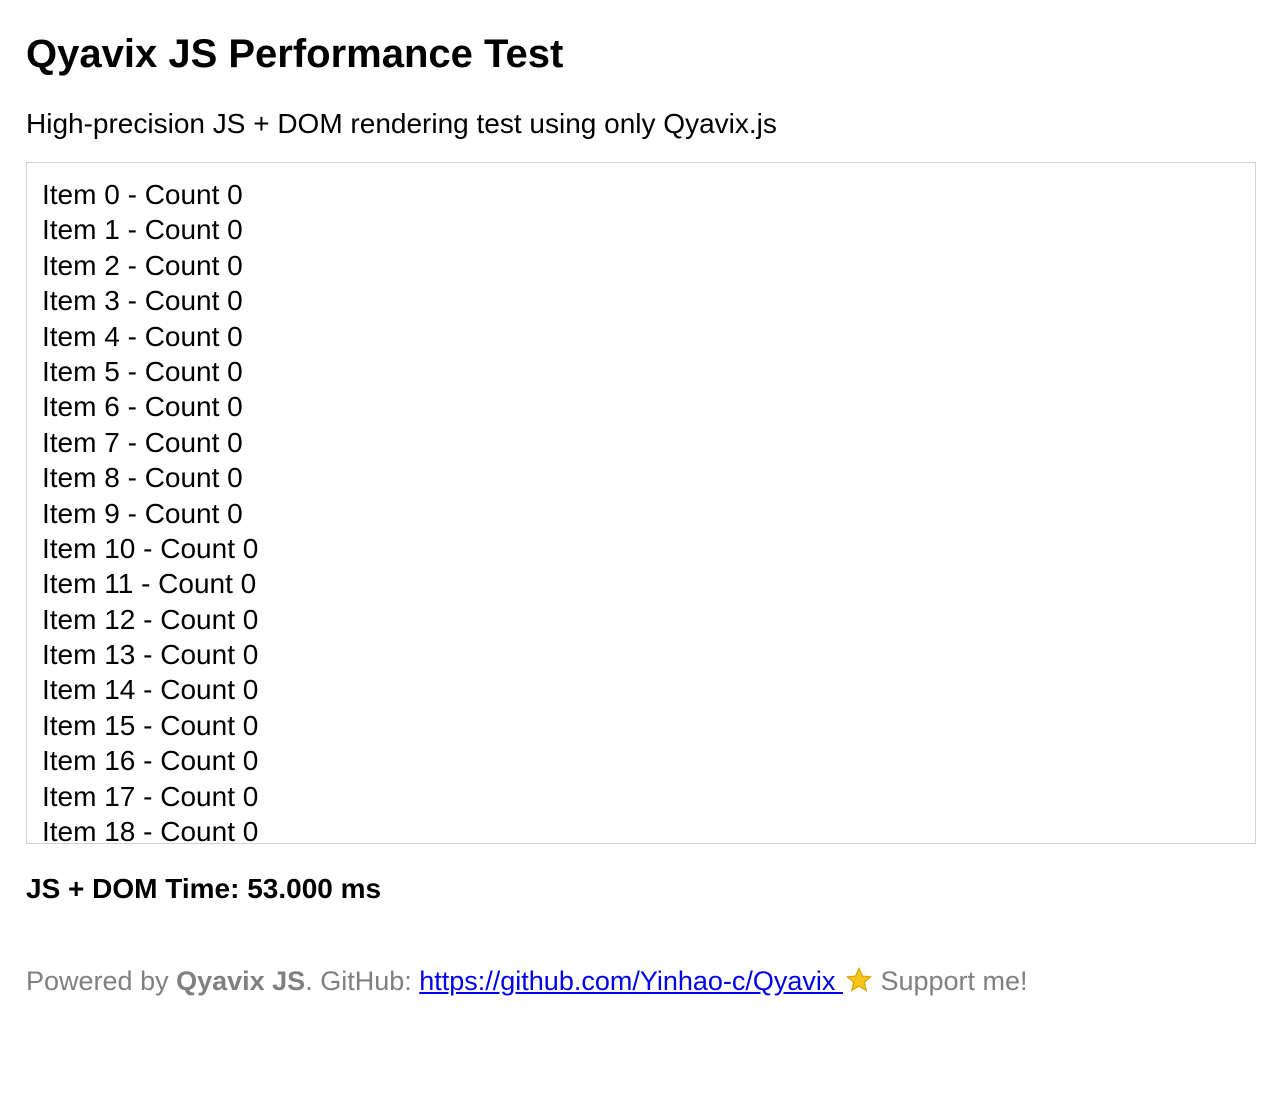  What do you see at coordinates (950, 981) in the screenshot?
I see `footer-support-text: Support me!` at bounding box center [950, 981].